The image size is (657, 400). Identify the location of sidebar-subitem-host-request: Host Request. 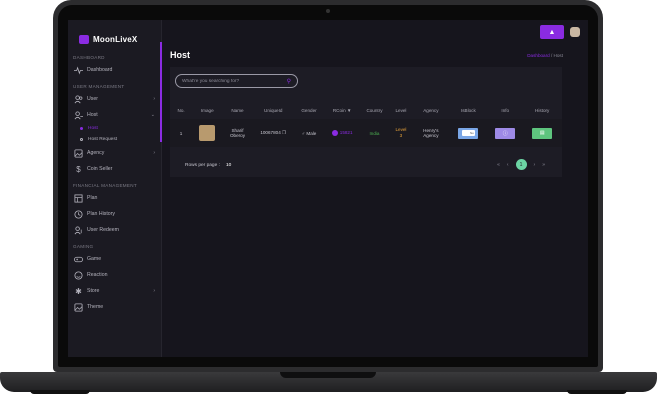
(114, 139).